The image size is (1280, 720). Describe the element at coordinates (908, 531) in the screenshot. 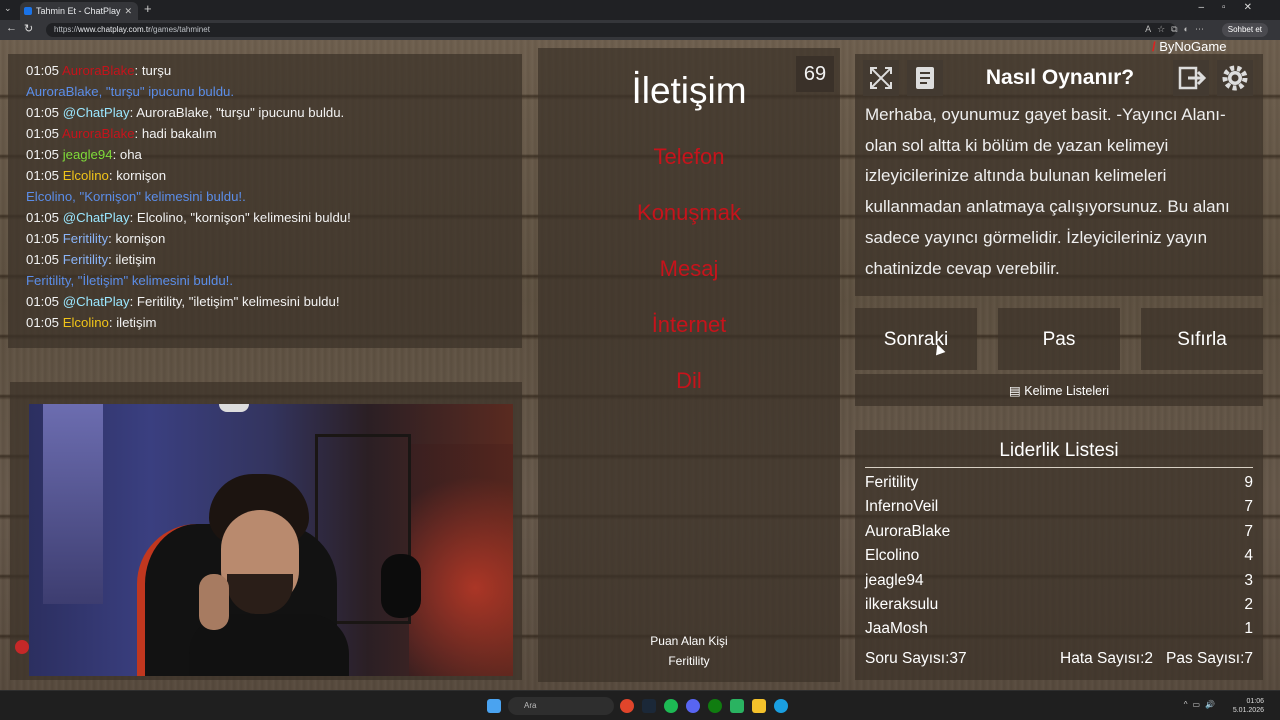

I see `player-name: AuroraBlake` at that location.